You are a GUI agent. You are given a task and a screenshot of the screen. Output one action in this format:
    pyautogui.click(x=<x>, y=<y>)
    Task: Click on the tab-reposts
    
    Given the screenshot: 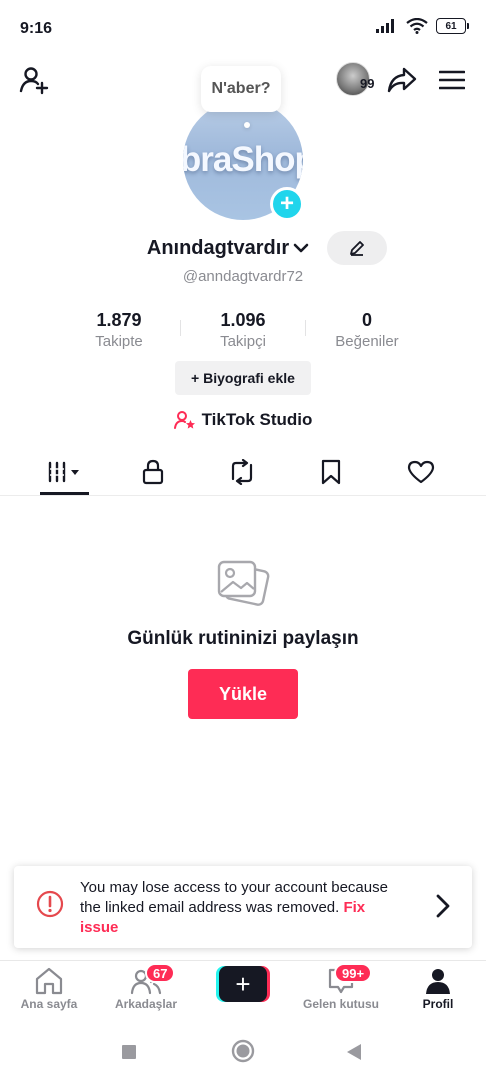 What is the action you would take?
    pyautogui.click(x=242, y=472)
    